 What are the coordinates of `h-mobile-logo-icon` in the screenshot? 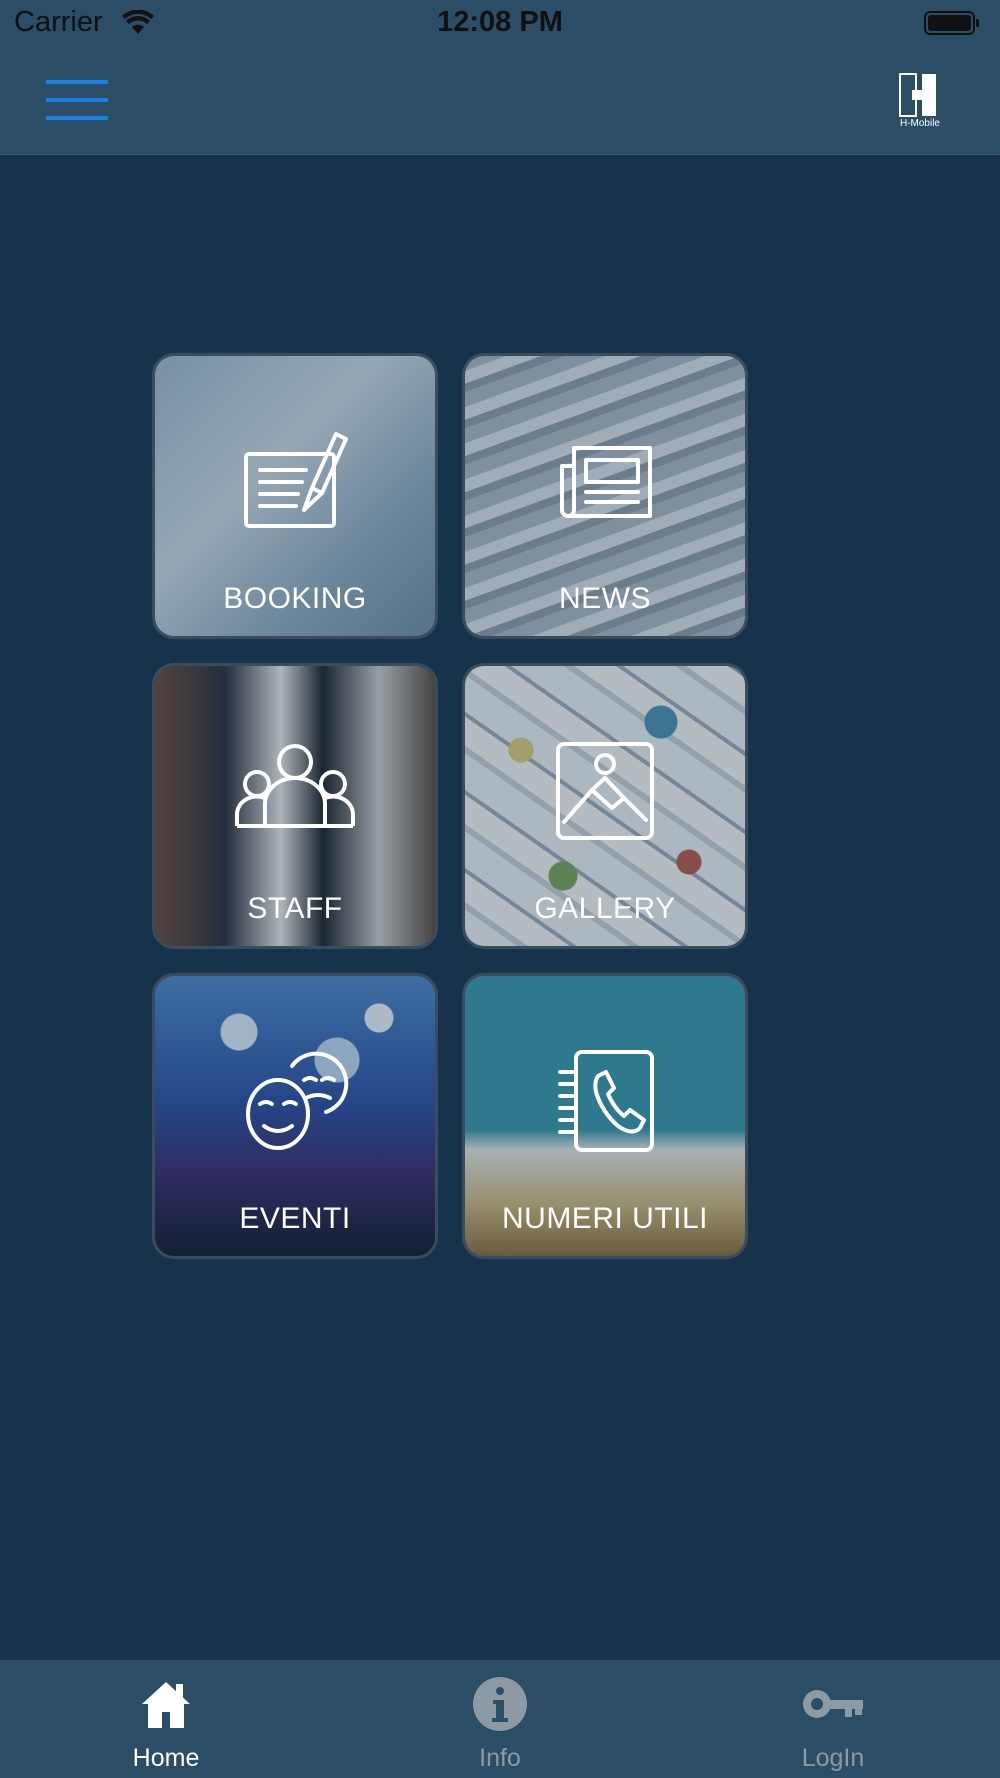 It's located at (917, 95).